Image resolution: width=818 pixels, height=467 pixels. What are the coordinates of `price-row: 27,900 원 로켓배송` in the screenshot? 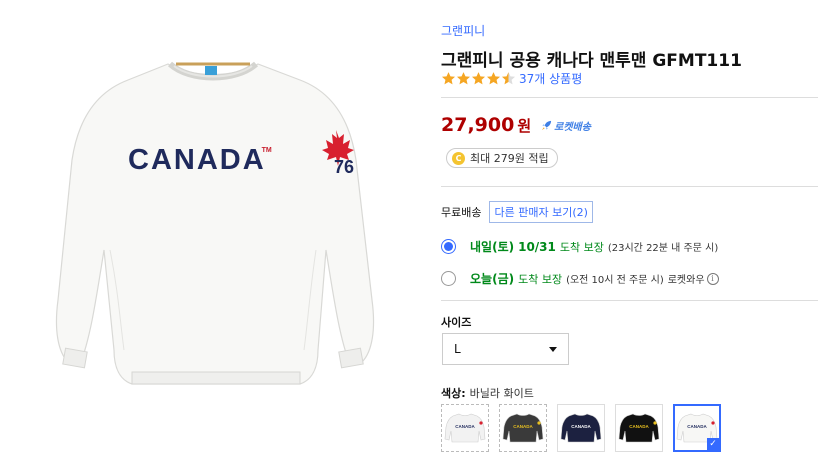 It's located at (516, 125).